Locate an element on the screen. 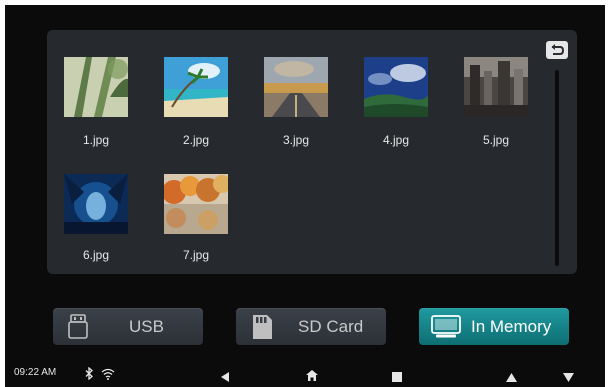 The image size is (610, 387). usb-button-label: USB is located at coordinates (146, 326).